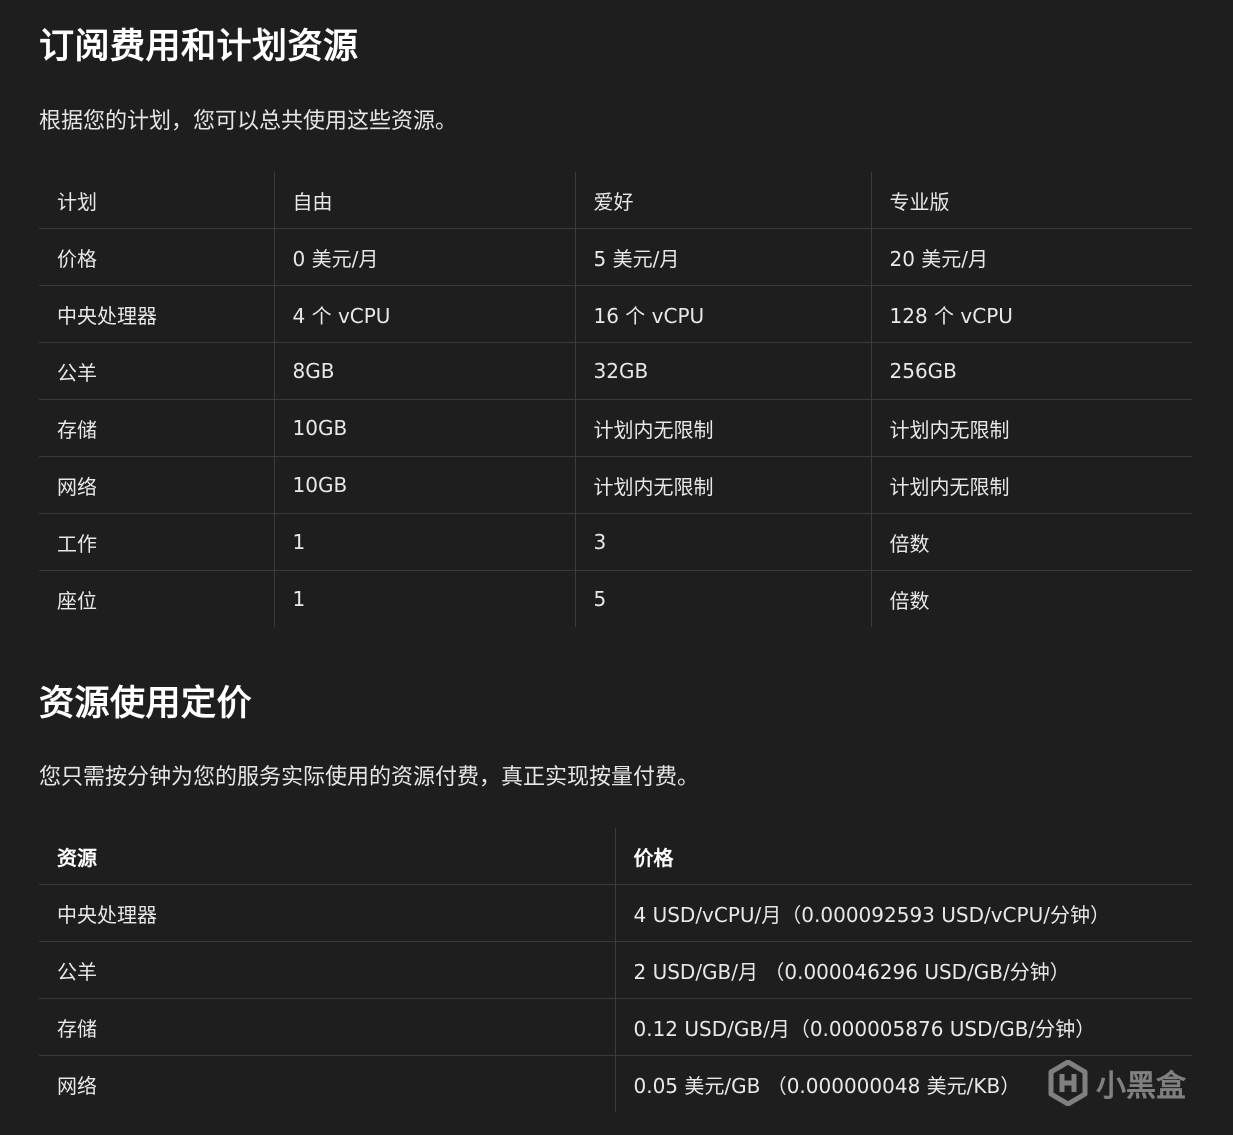  I want to click on row-label: 工作, so click(156, 542).